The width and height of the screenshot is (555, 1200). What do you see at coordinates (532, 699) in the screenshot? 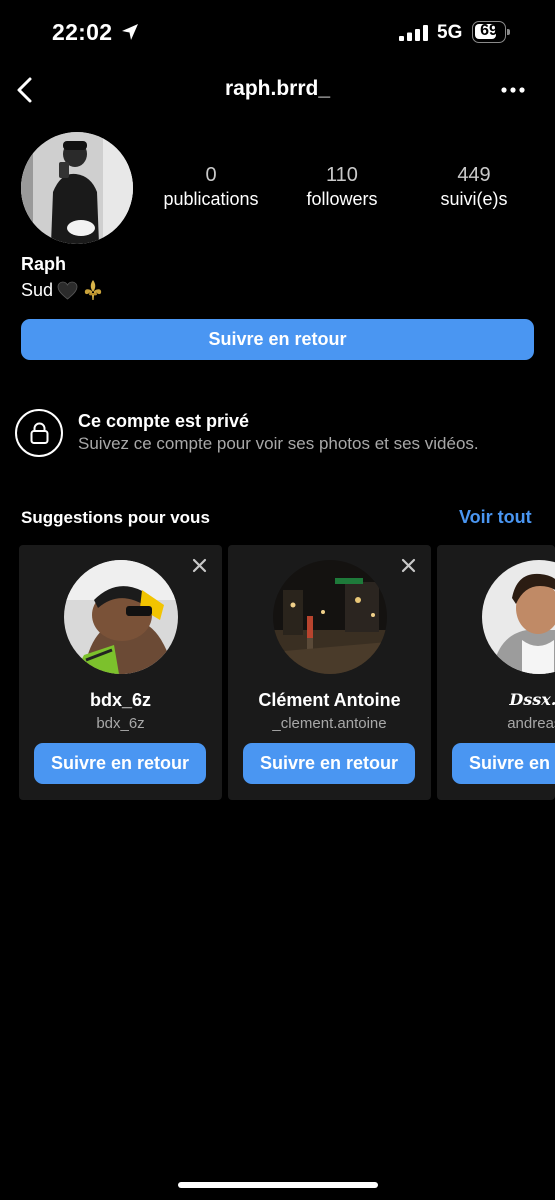
I see `suggestion-name: Dssx.p` at bounding box center [532, 699].